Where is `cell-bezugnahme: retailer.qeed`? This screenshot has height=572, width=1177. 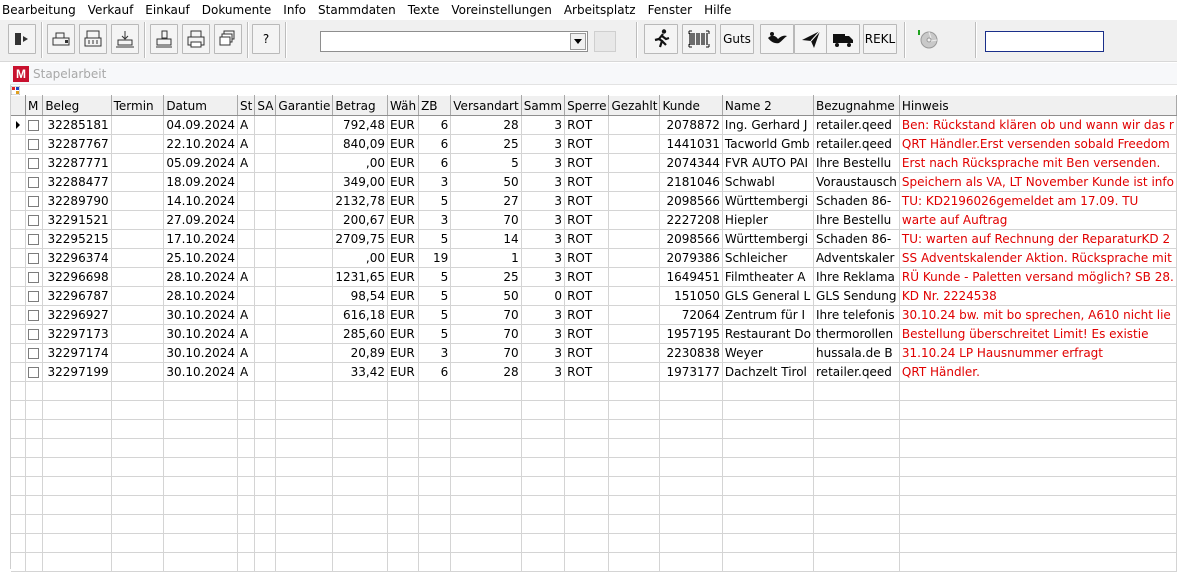
cell-bezugnahme: retailer.qeed is located at coordinates (856, 125).